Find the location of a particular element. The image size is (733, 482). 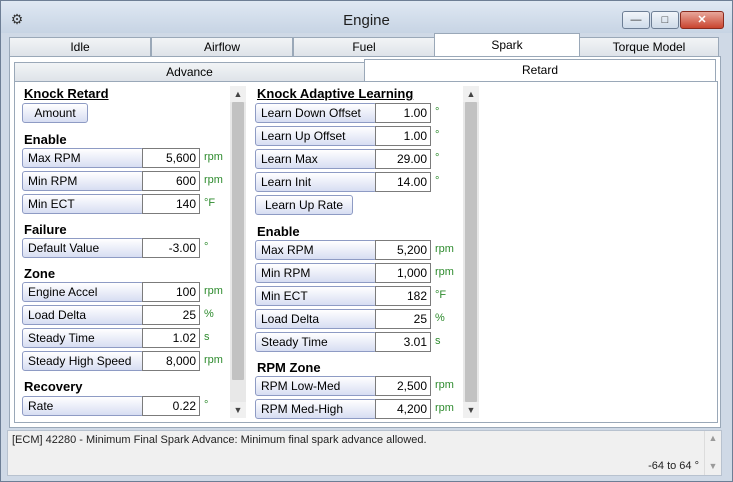

tab-advance: Advance is located at coordinates (189, 72).